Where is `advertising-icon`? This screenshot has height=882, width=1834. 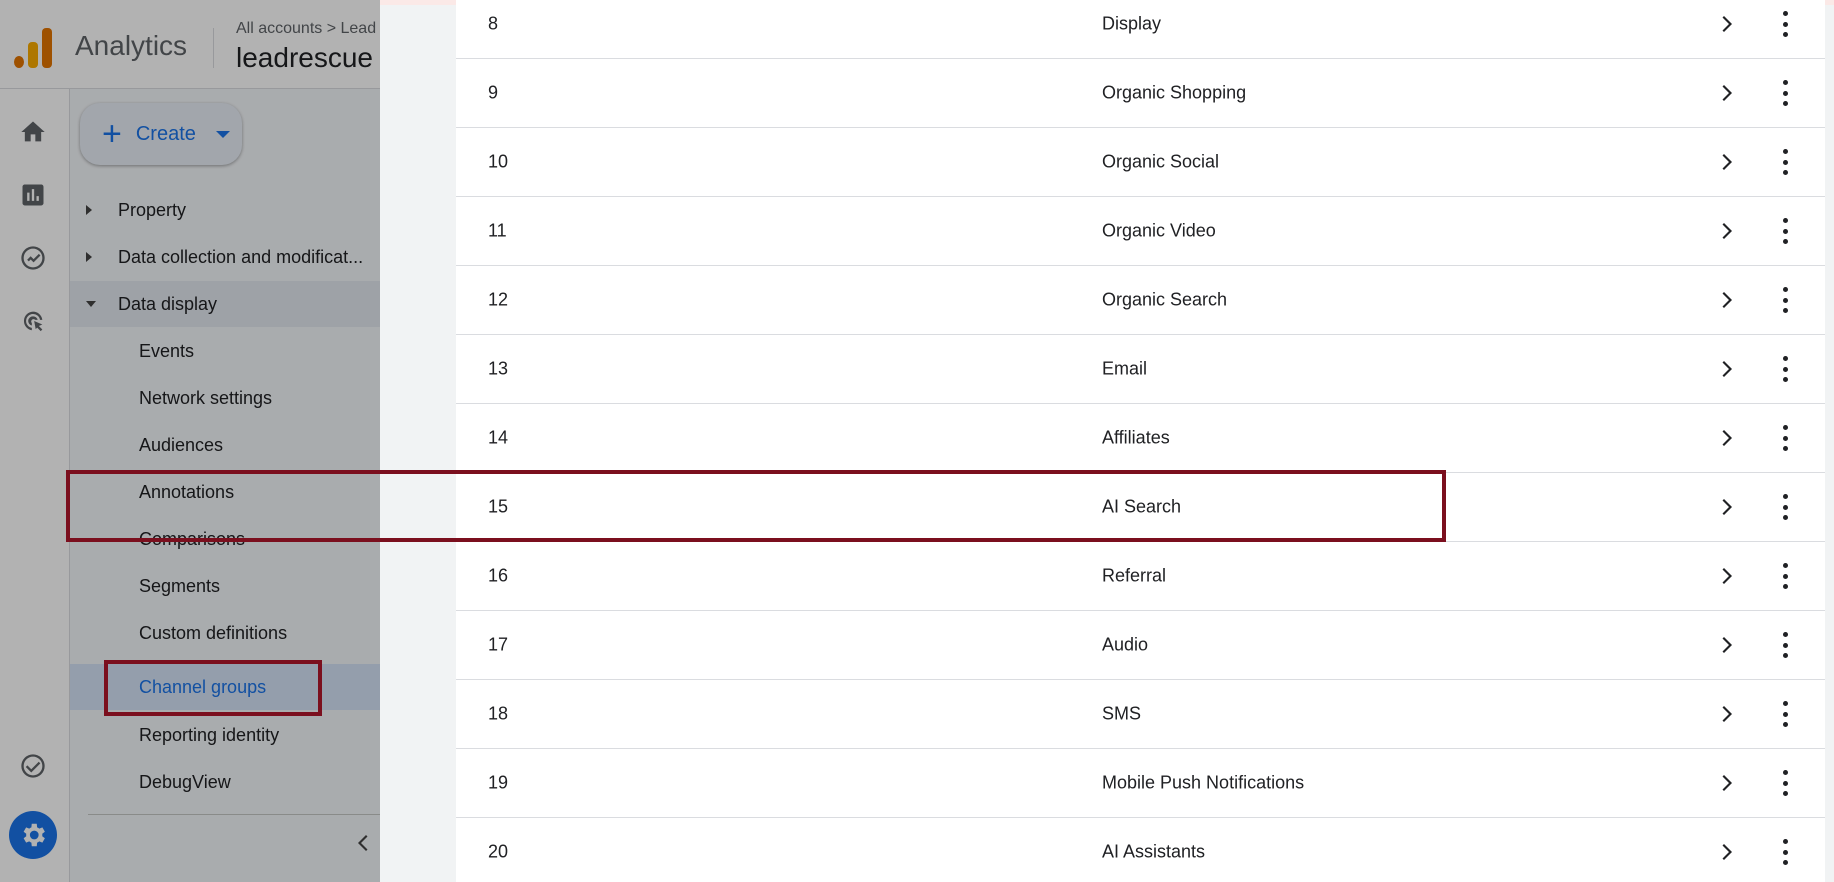 advertising-icon is located at coordinates (33, 321).